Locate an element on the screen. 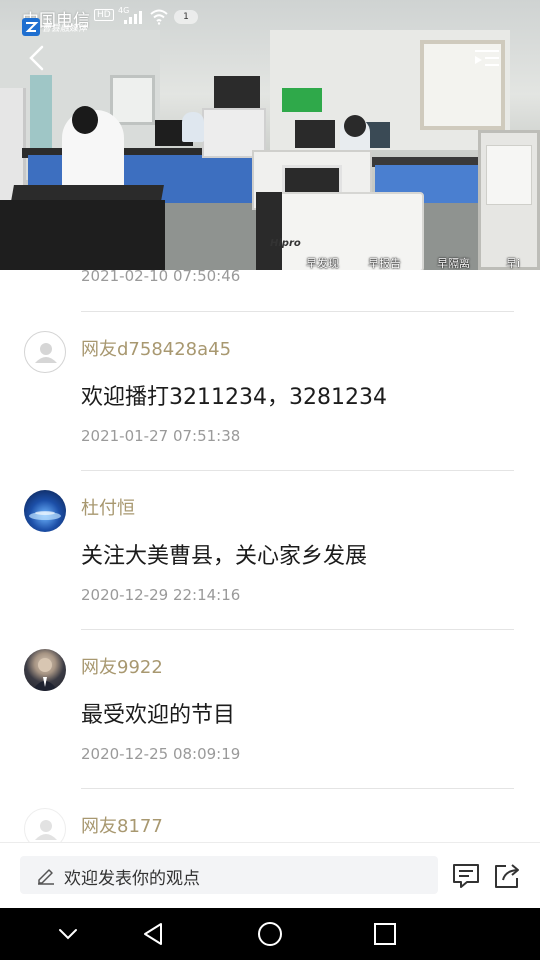 Image resolution: width=540 pixels, height=960 pixels. comment-username: 杜付恒 is located at coordinates (108, 507).